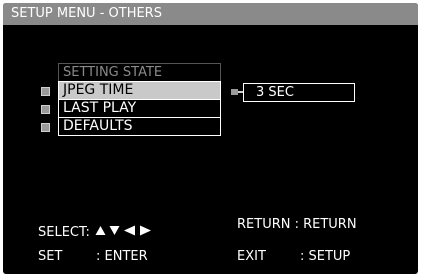 Image resolution: width=421 pixels, height=277 pixels. What do you see at coordinates (210, 14) in the screenshot?
I see `title-bar: SETUP MENU - OTHERS` at bounding box center [210, 14].